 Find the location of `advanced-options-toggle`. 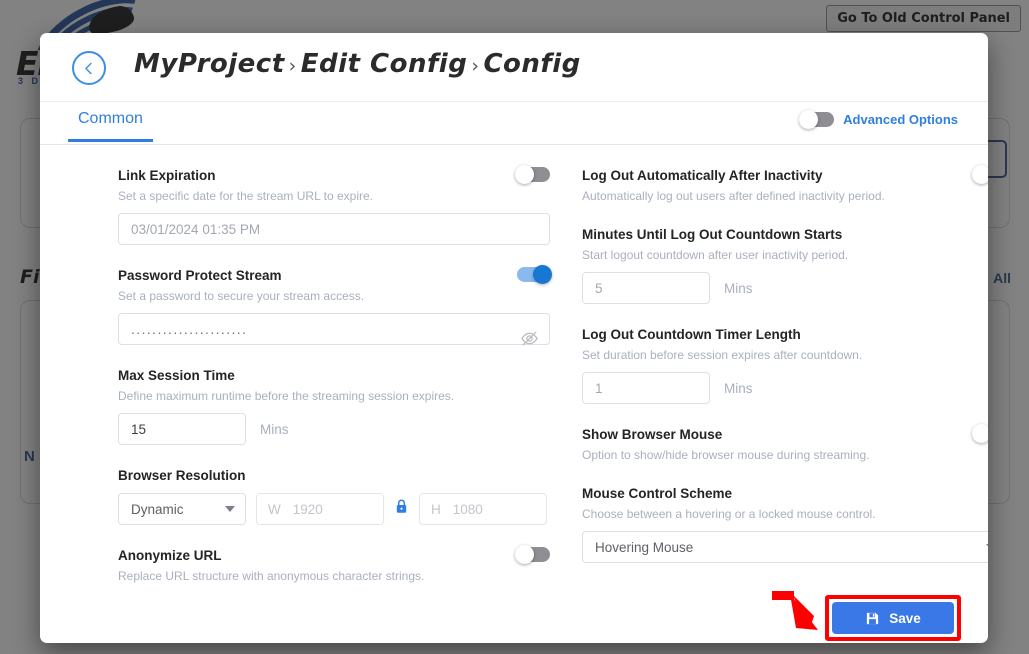

advanced-options-toggle is located at coordinates (817, 119).